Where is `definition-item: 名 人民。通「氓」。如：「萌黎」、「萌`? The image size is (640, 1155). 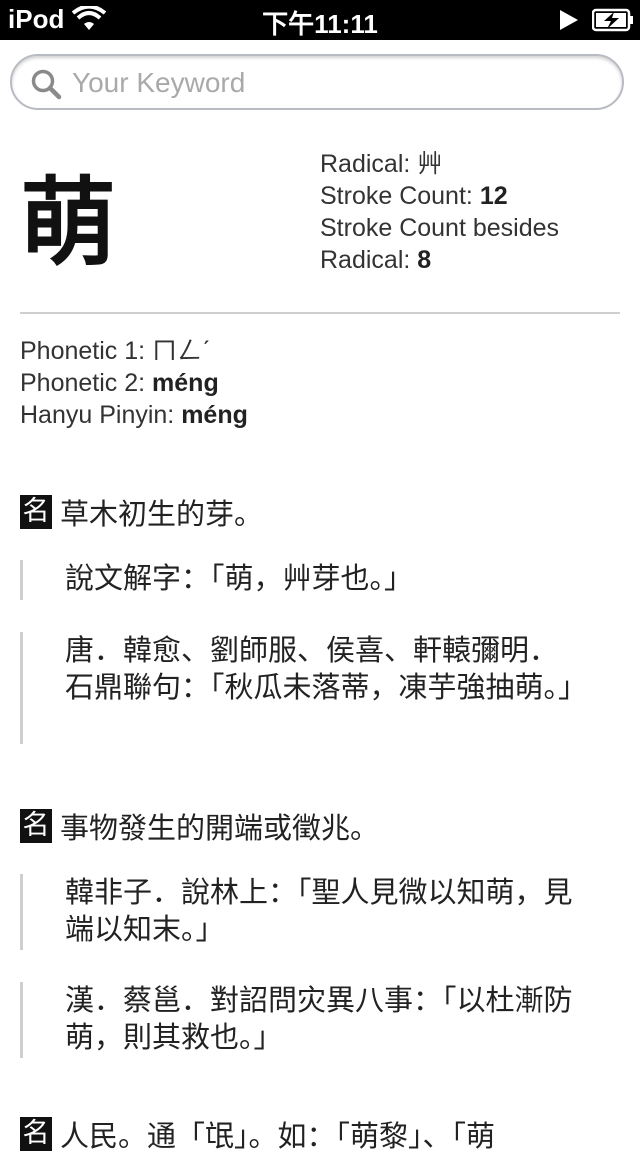 definition-item: 名 人民。通「氓」。如：「萌黎」、「萌 is located at coordinates (320, 1134).